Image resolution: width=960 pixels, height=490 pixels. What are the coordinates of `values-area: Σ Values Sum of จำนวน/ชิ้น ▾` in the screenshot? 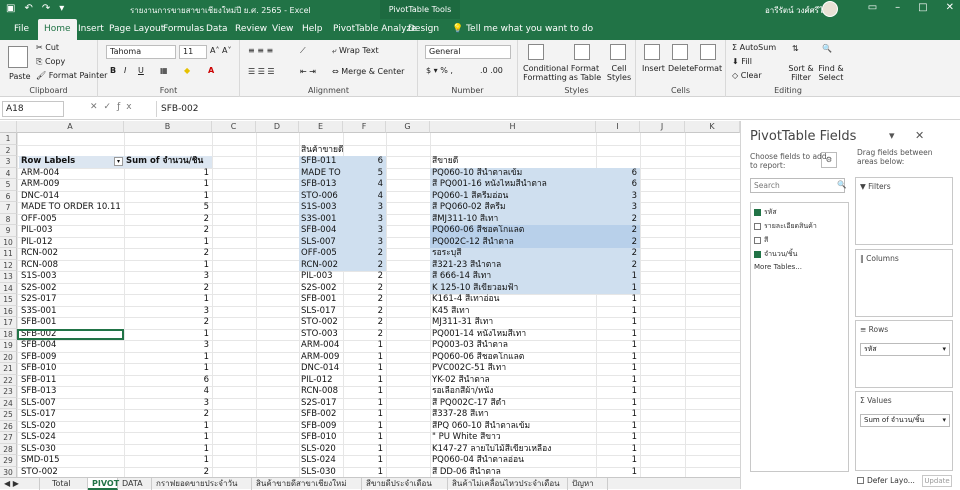 It's located at (904, 431).